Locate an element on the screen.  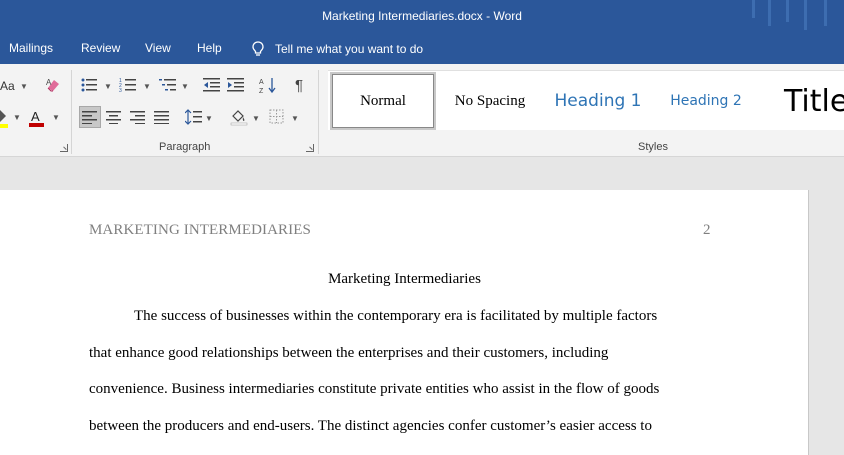
tab-mailings: Mailings is located at coordinates (31, 48).